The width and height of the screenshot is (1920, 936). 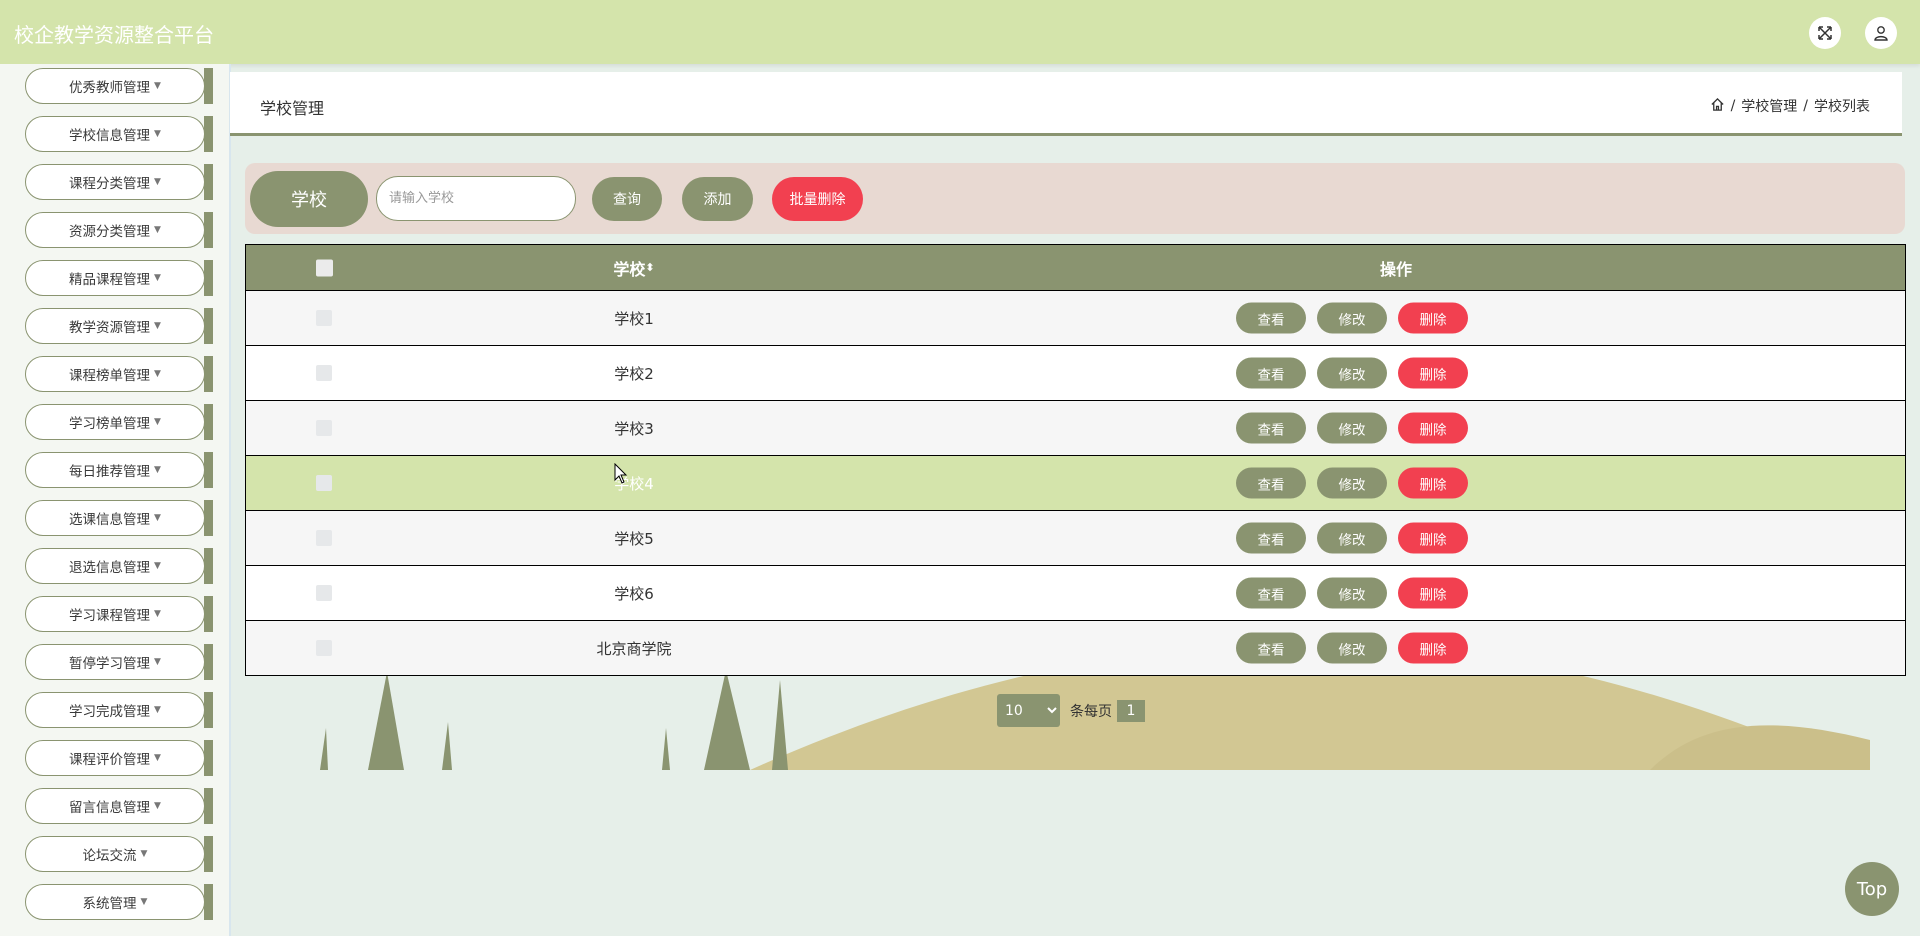 I want to click on sidebar-item-button: 资源分类管理 ▼, so click(x=115, y=230).